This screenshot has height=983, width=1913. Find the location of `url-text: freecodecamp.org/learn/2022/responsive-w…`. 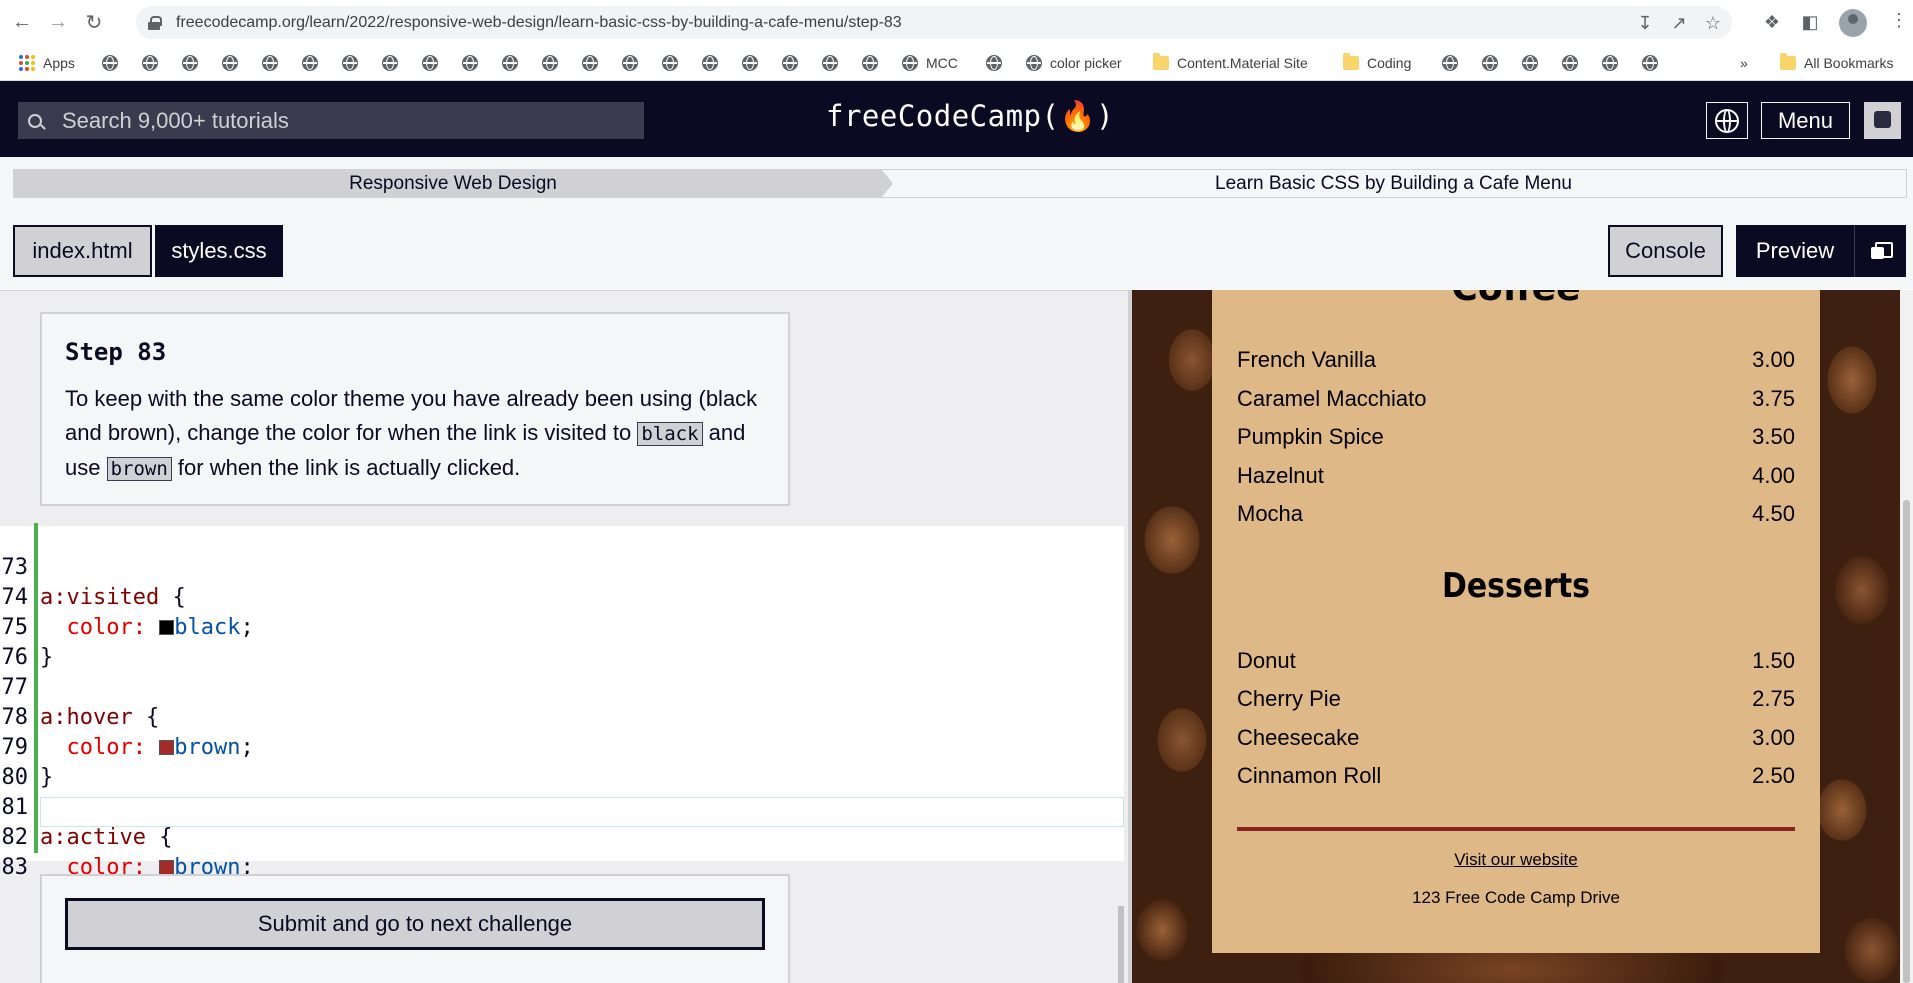

url-text: freecodecamp.org/learn/2022/responsive-w… is located at coordinates (539, 23).